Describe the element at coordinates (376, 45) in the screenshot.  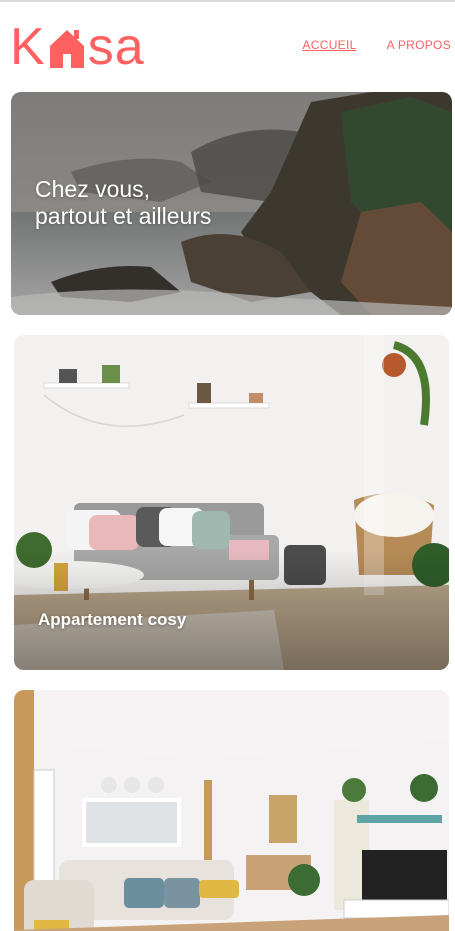
I see `main-nav: ACCUEIL A PROPOS` at that location.